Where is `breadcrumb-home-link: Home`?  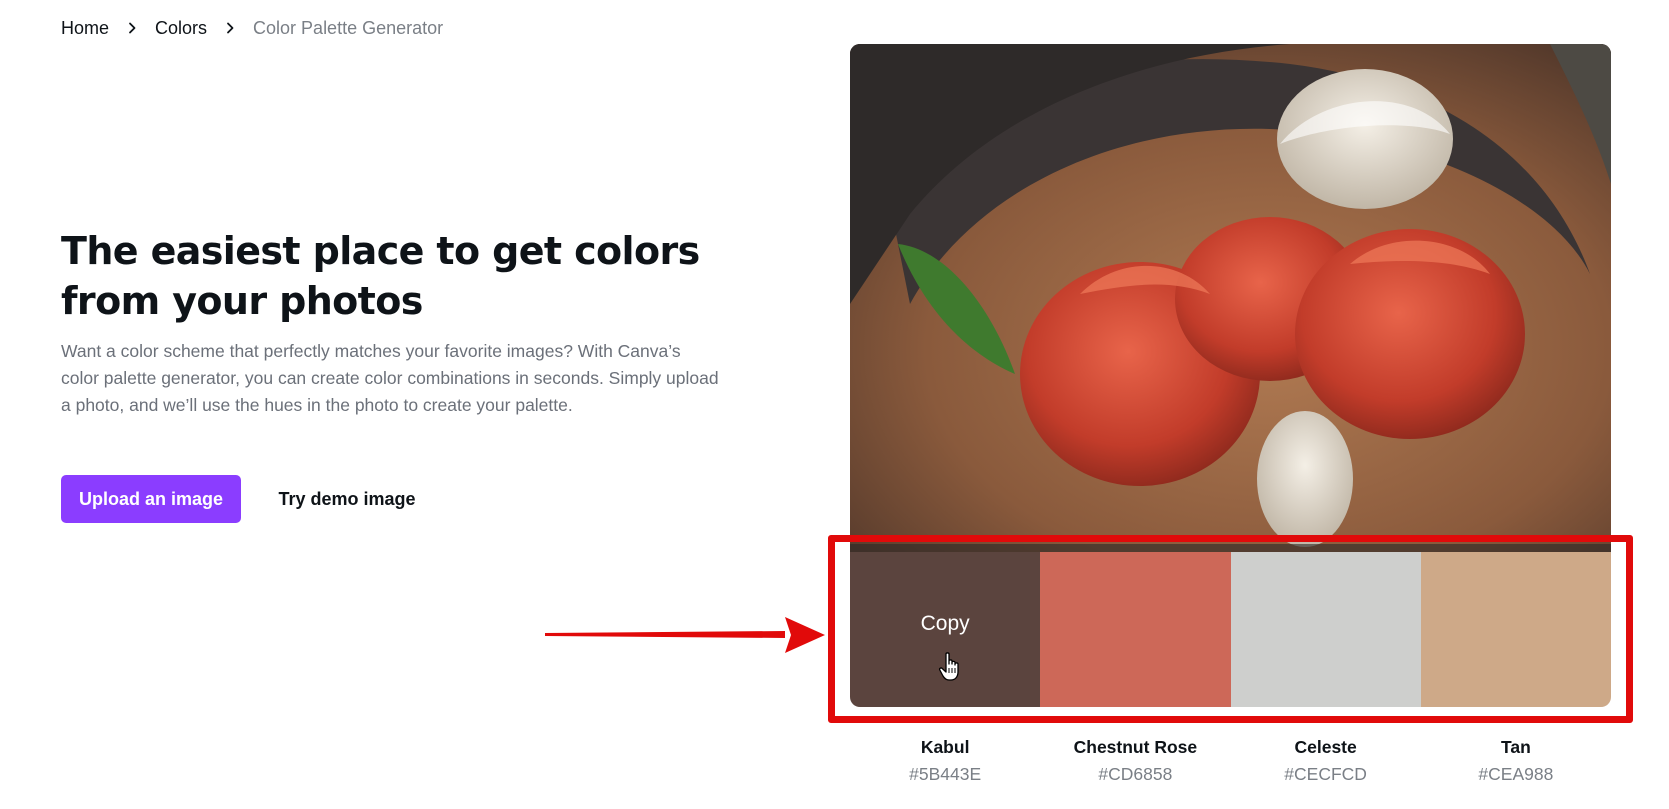
breadcrumb-home-link: Home is located at coordinates (85, 28).